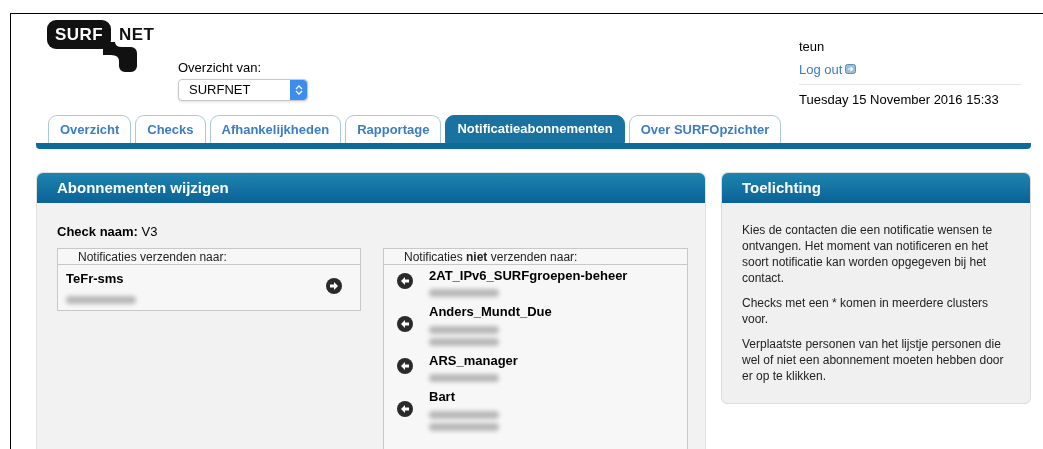 Image resolution: width=1043 pixels, height=449 pixels. What do you see at coordinates (275, 129) in the screenshot?
I see `nav-tab: Afhankelijkheden` at bounding box center [275, 129].